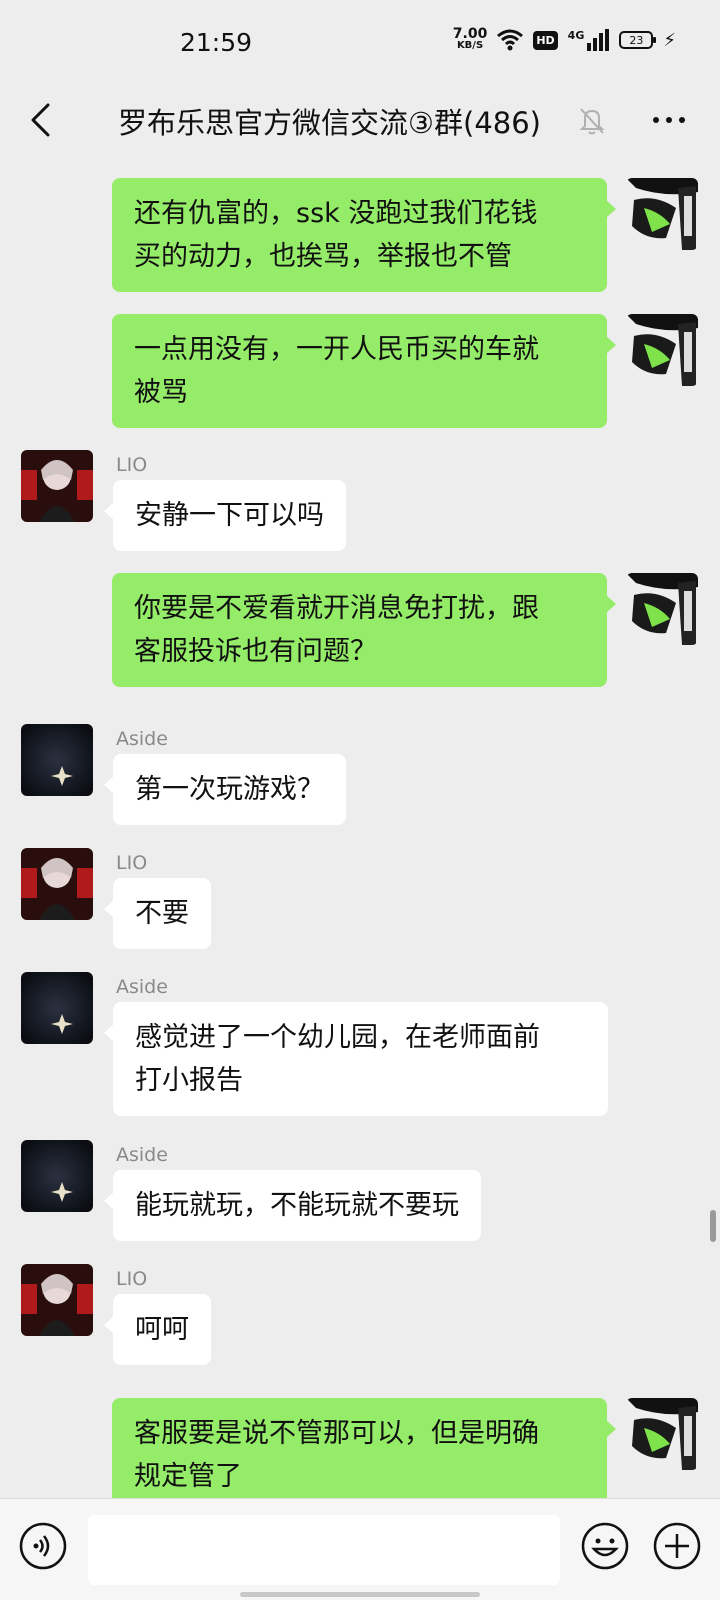 The image size is (720, 1600). Describe the element at coordinates (677, 1546) in the screenshot. I see `plus-icon` at that location.